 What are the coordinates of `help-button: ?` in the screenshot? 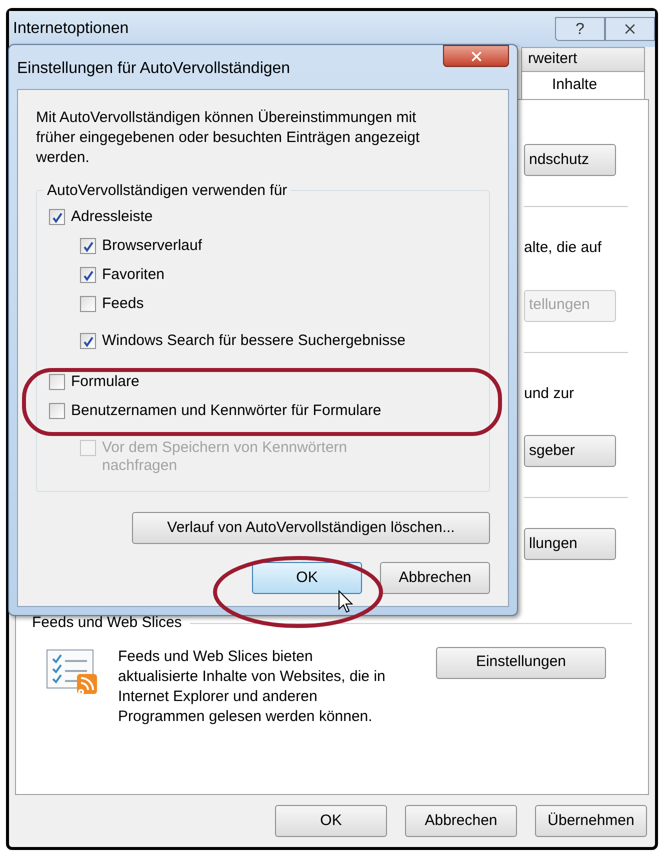 It's located at (580, 29).